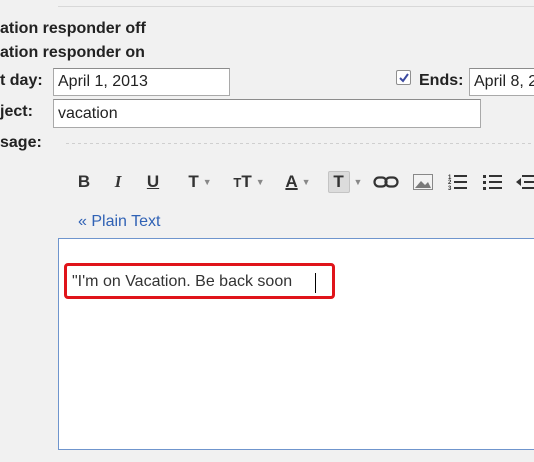  Describe the element at coordinates (300, 143) in the screenshot. I see `toolbar-divider` at that location.